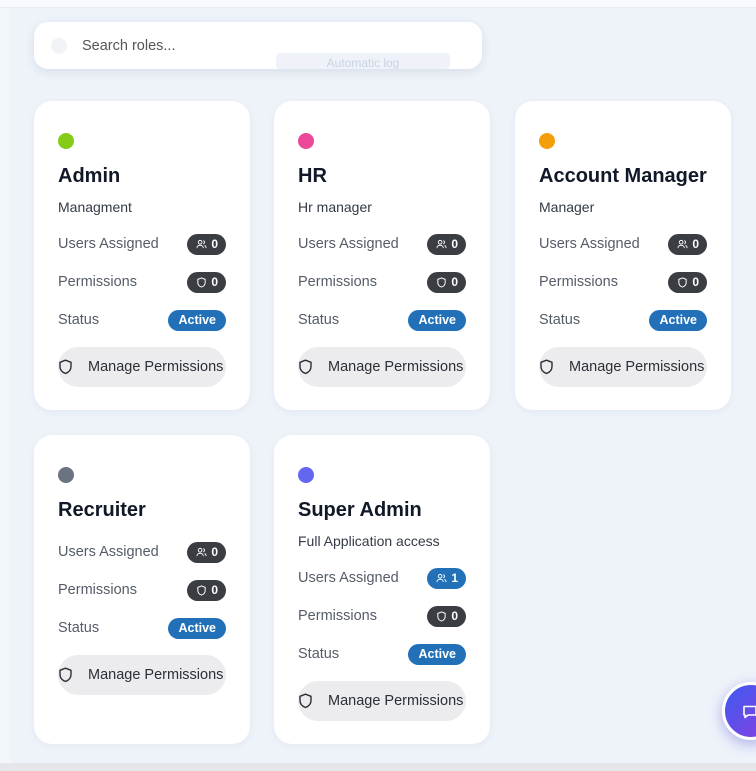 This screenshot has height=771, width=756. What do you see at coordinates (95, 207) in the screenshot?
I see `role-description: Managment` at bounding box center [95, 207].